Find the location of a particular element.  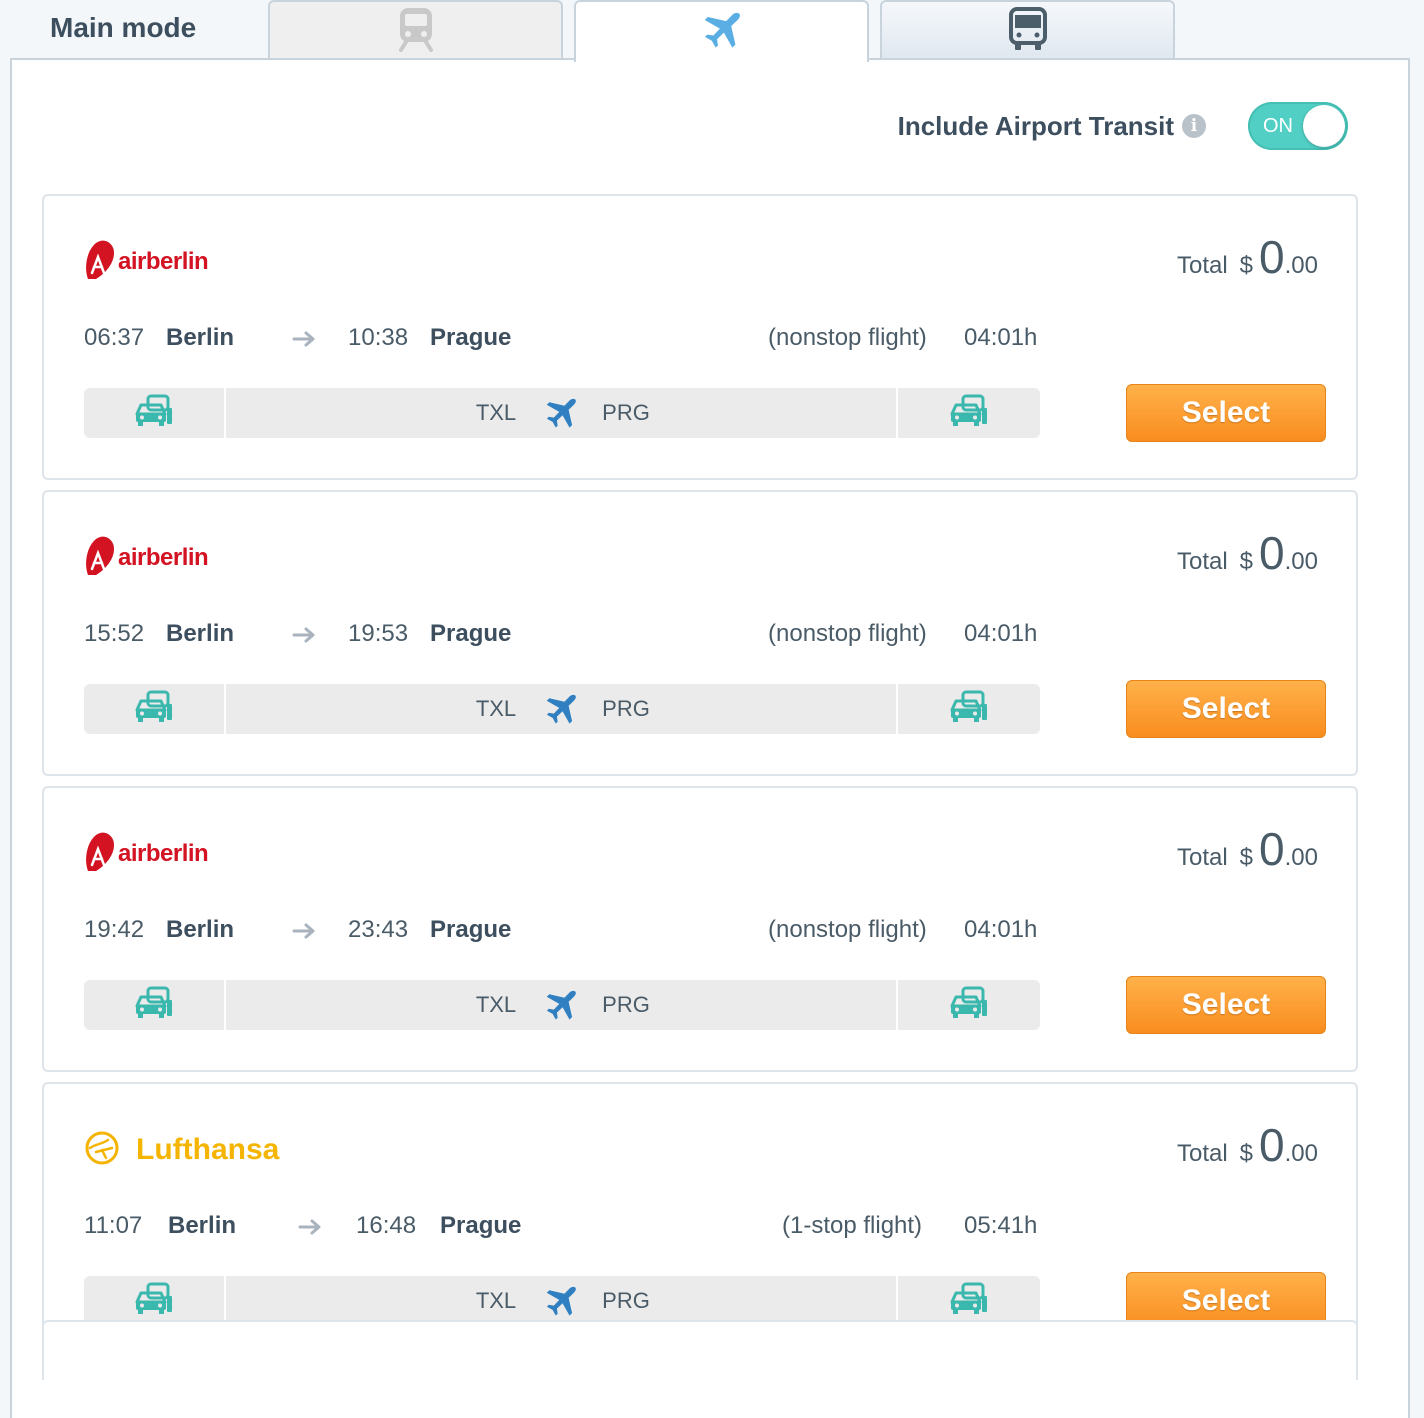

toggle-state-label: ON is located at coordinates (1278, 126).